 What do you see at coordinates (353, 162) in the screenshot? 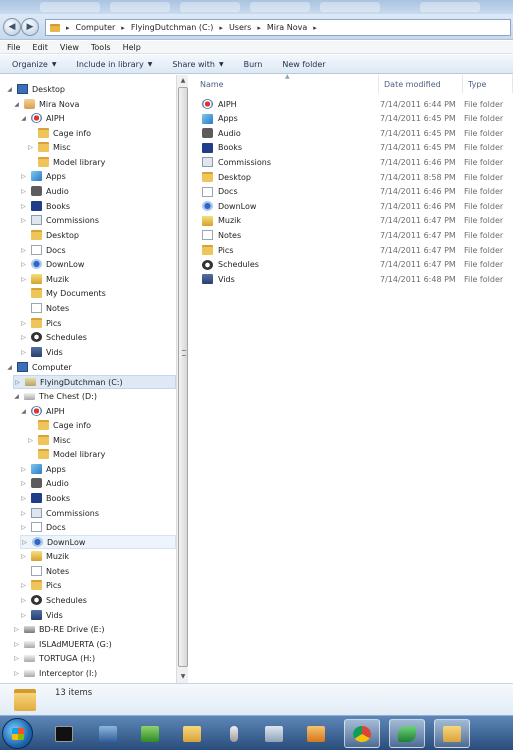
I see `file-row: Commissions 7/14/2011 6:46 PM File folder` at bounding box center [353, 162].